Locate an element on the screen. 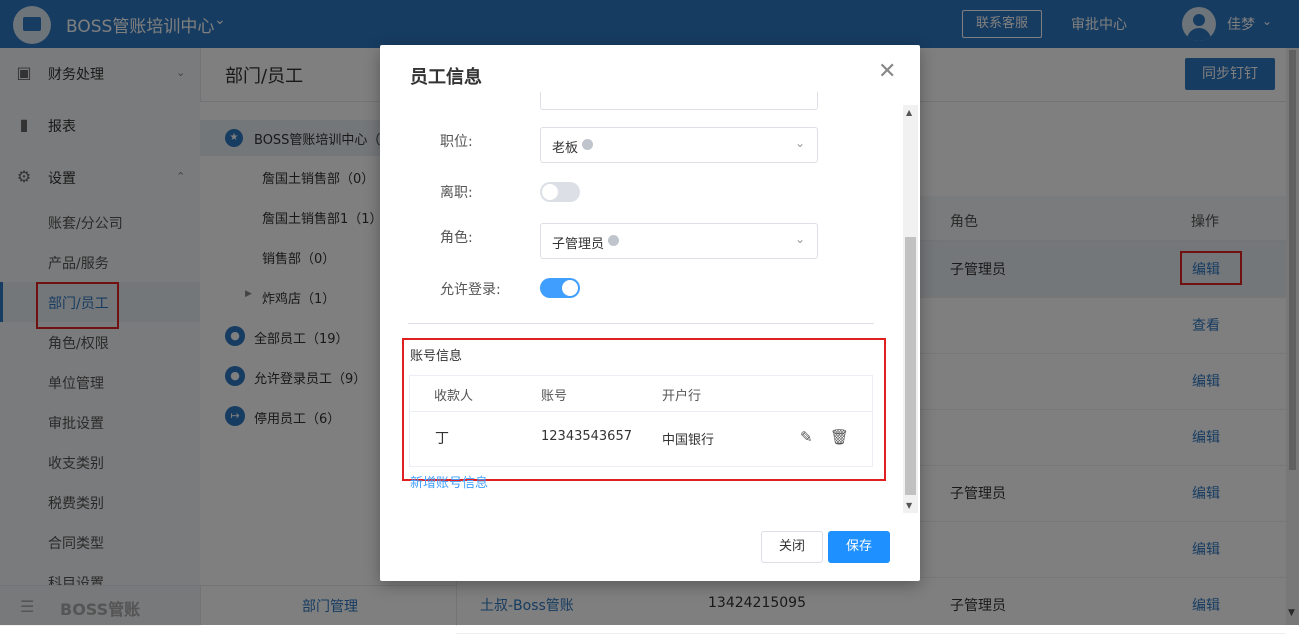  resigned-label: 离职: is located at coordinates (456, 193).